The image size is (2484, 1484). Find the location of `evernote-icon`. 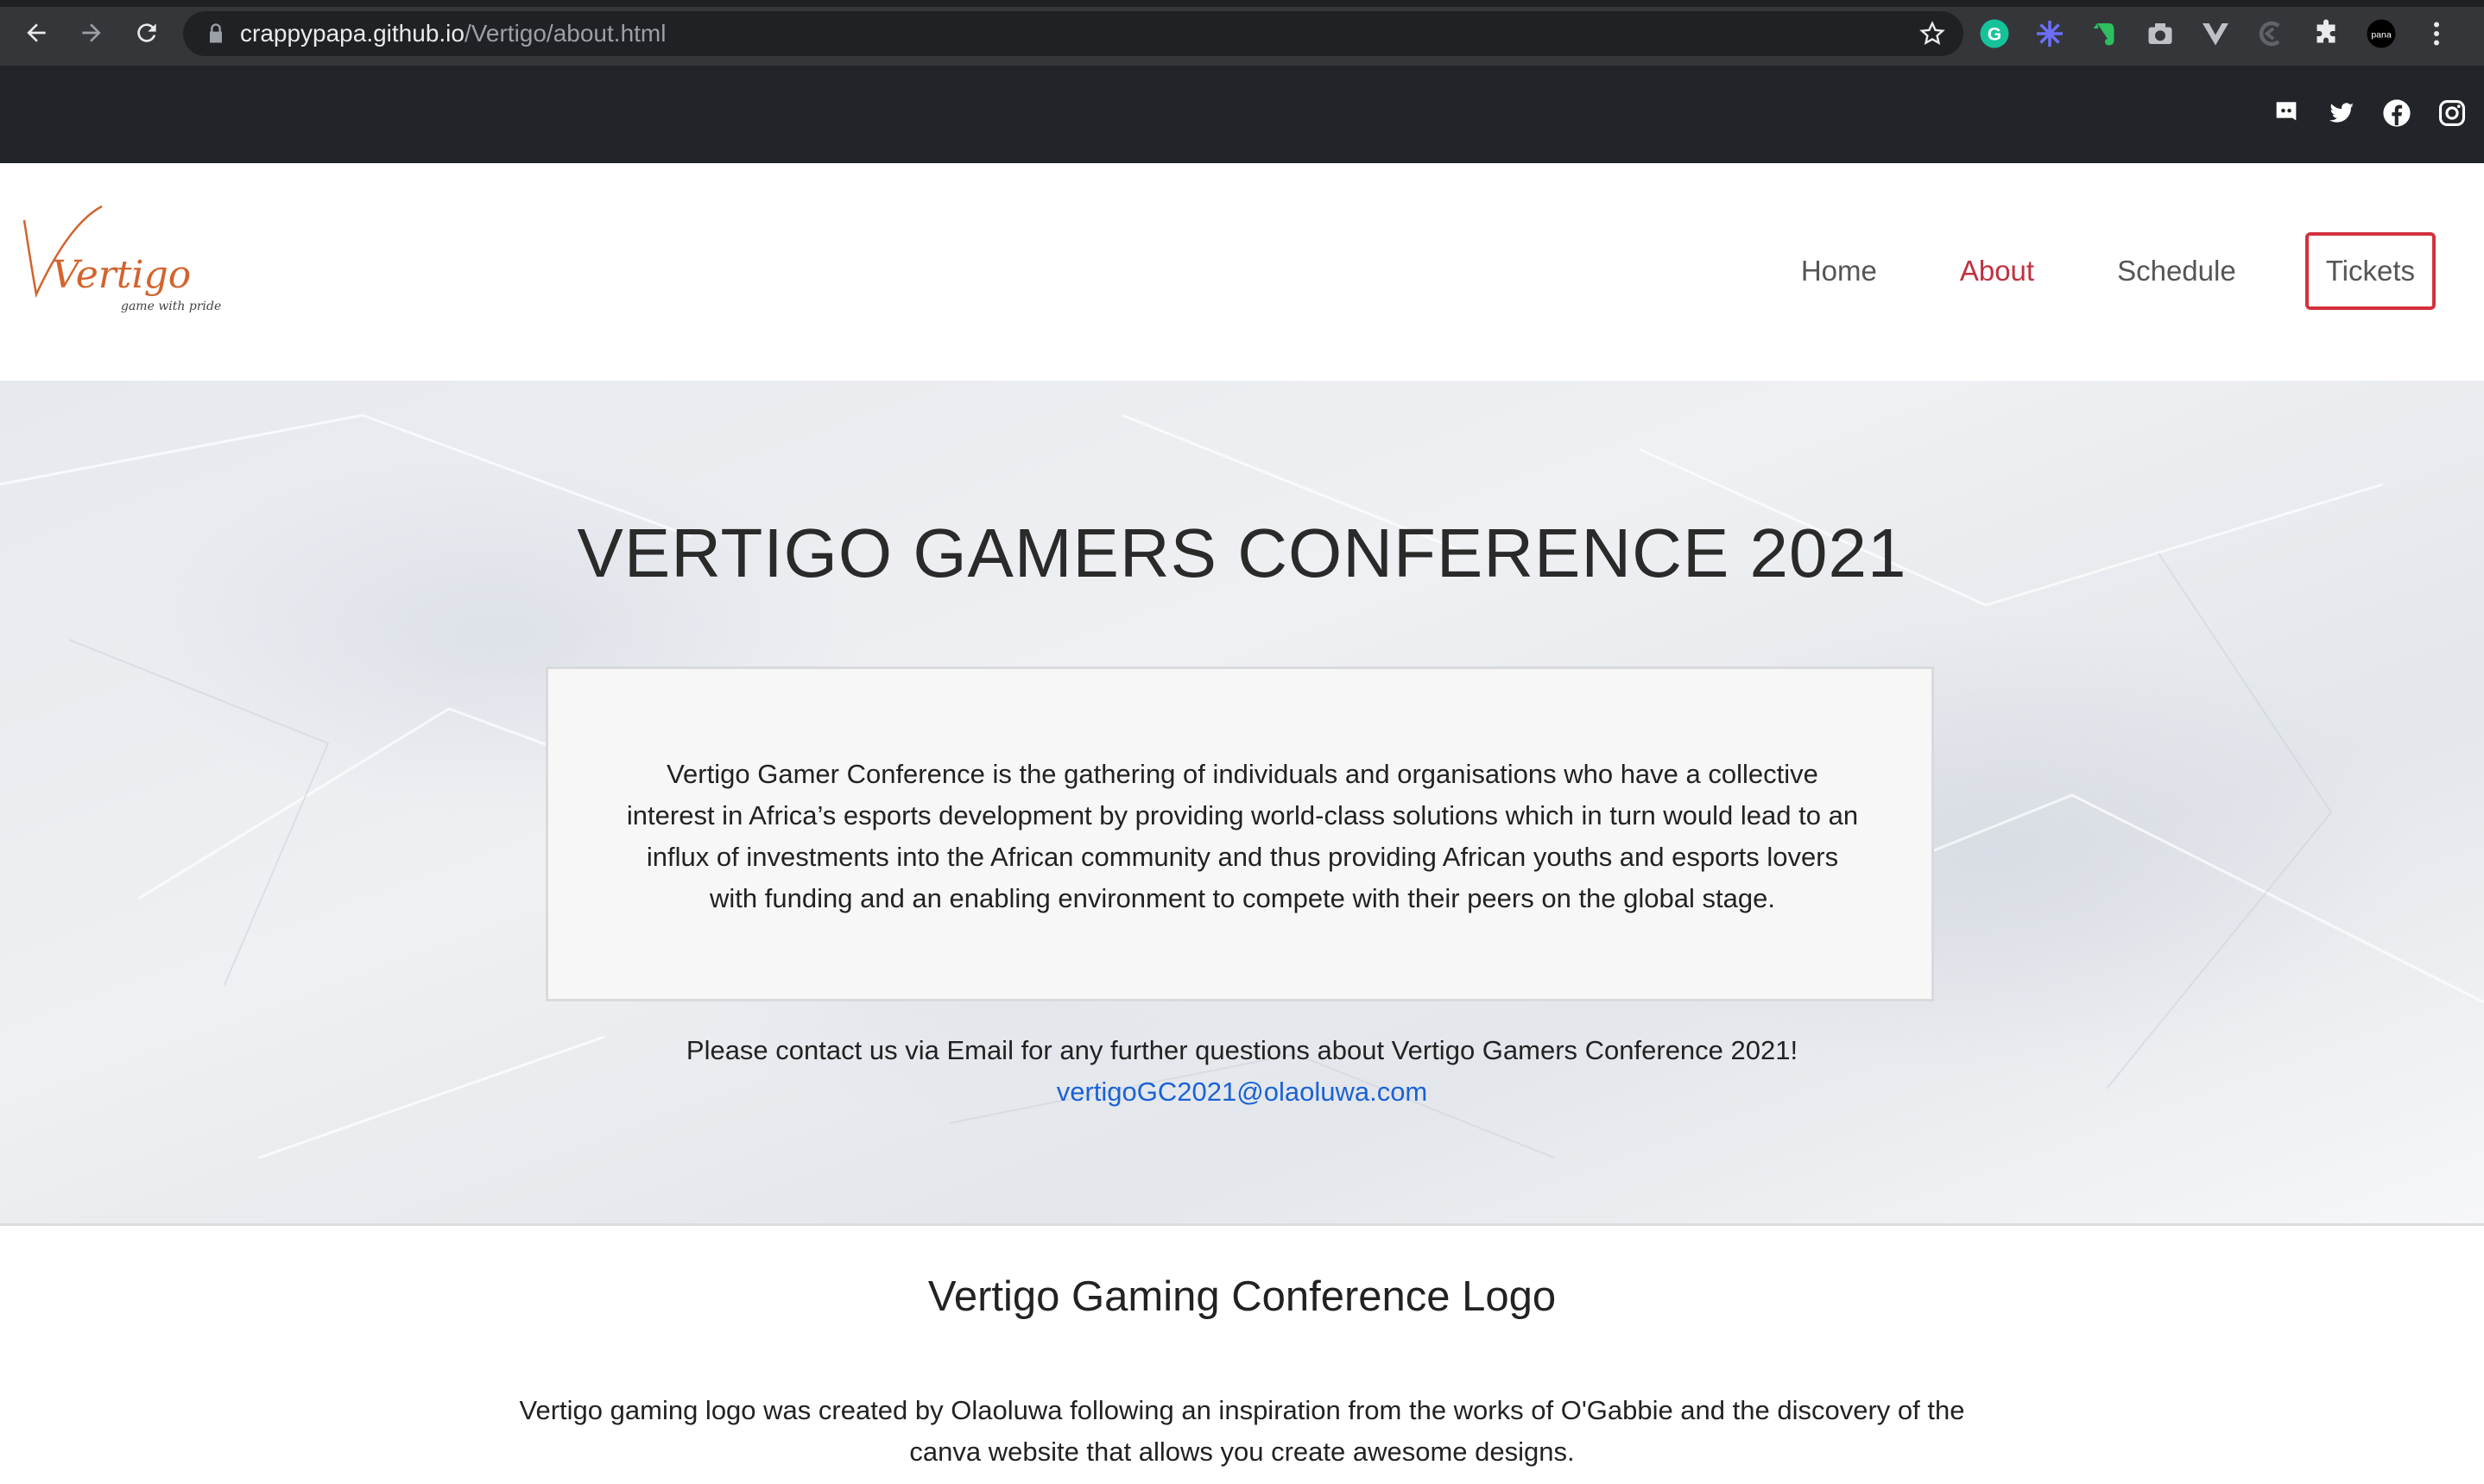

evernote-icon is located at coordinates (2105, 33).